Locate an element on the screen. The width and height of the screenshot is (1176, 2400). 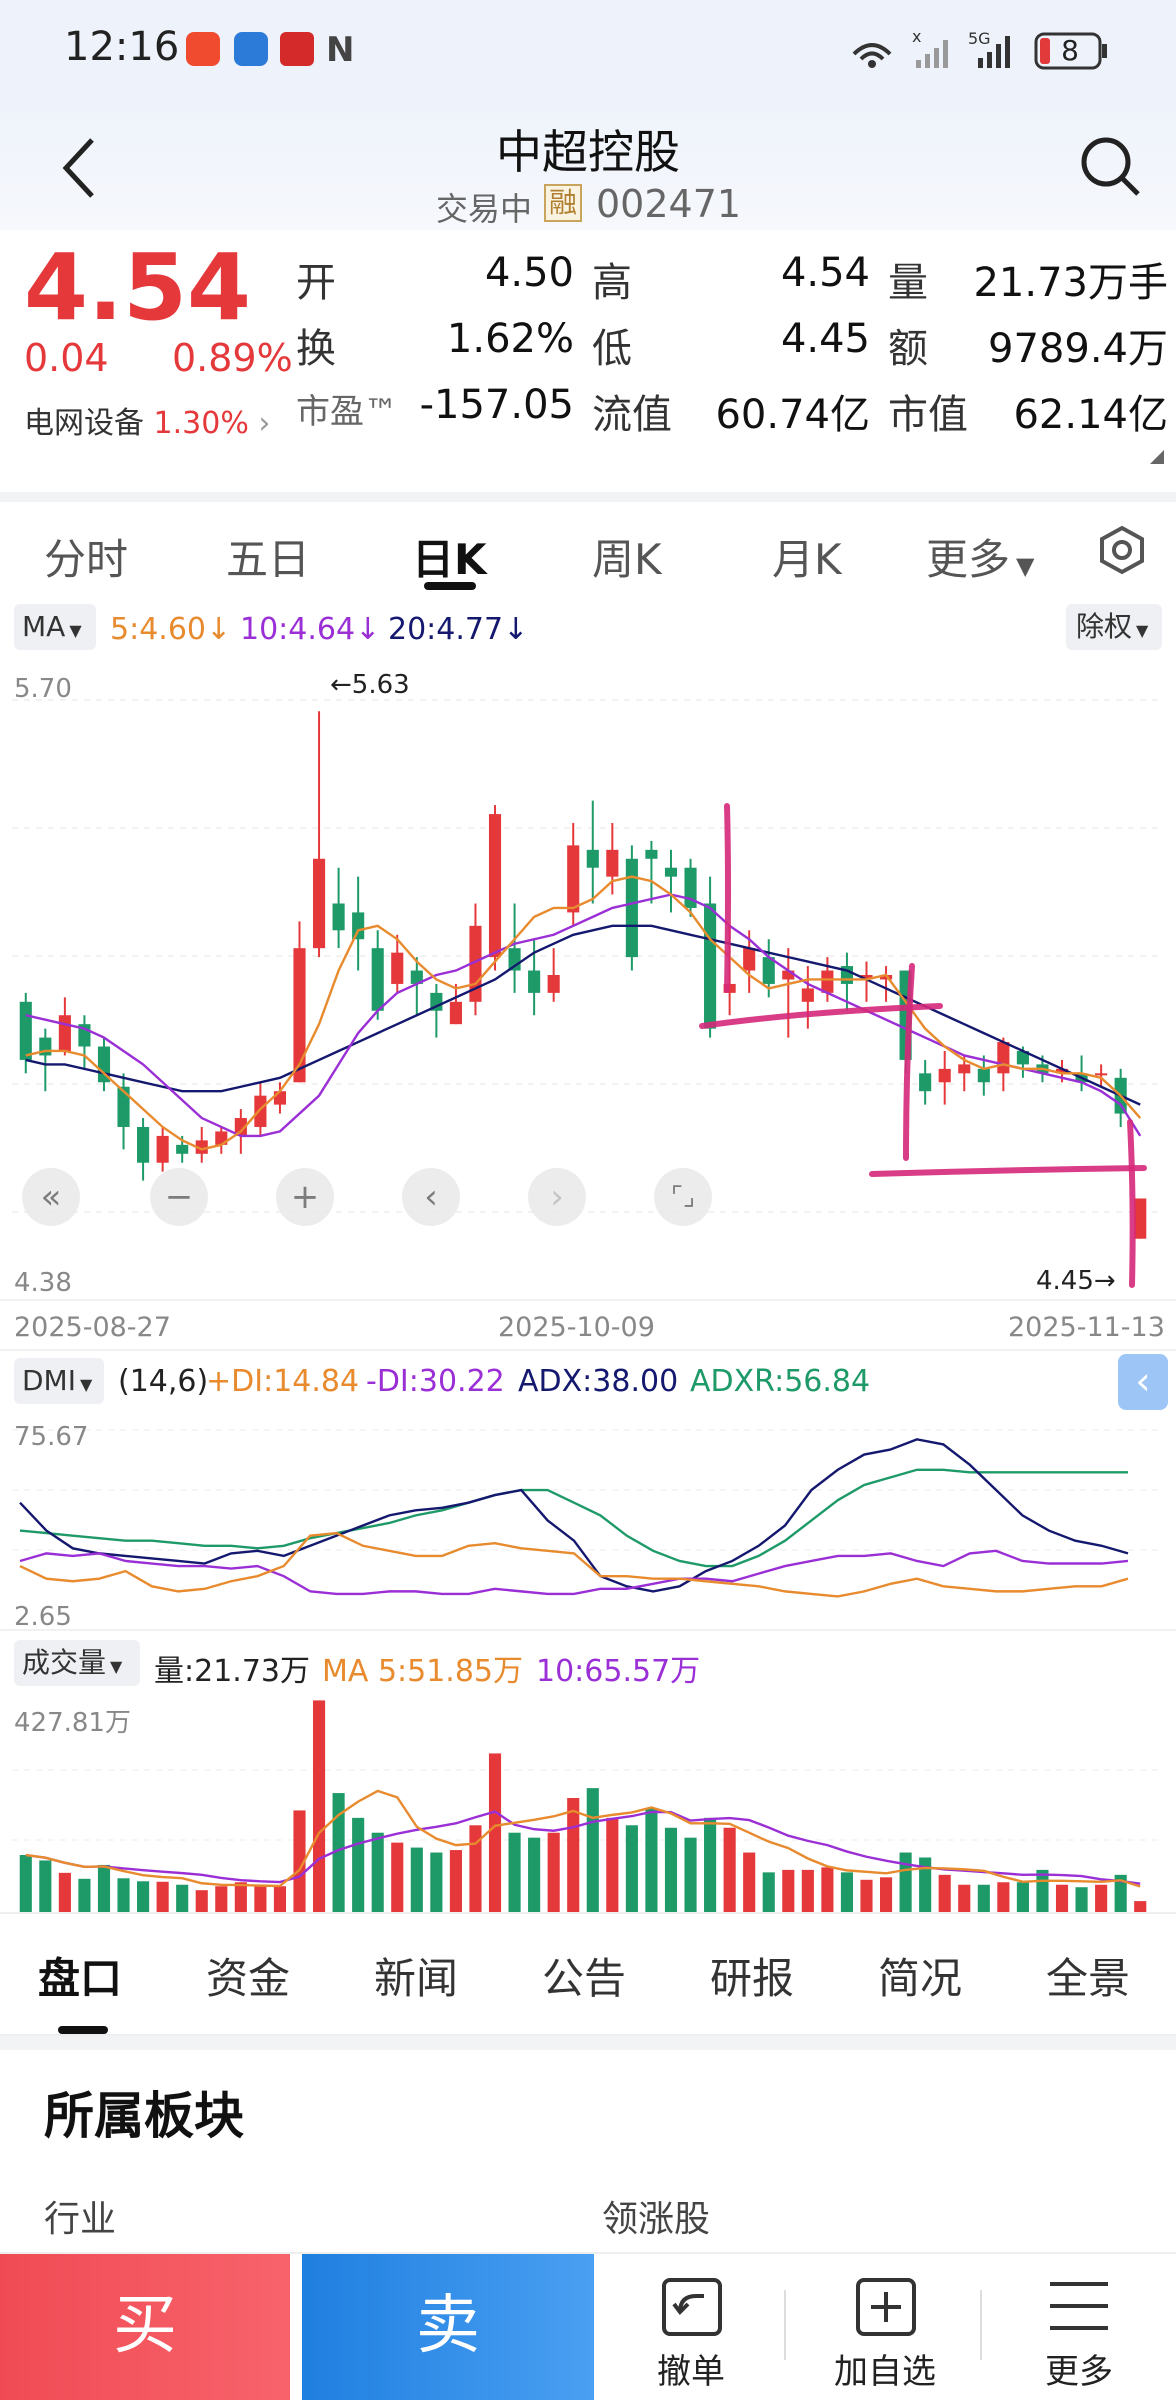
amount-value: 9789.4万 is located at coordinates (1078, 349).